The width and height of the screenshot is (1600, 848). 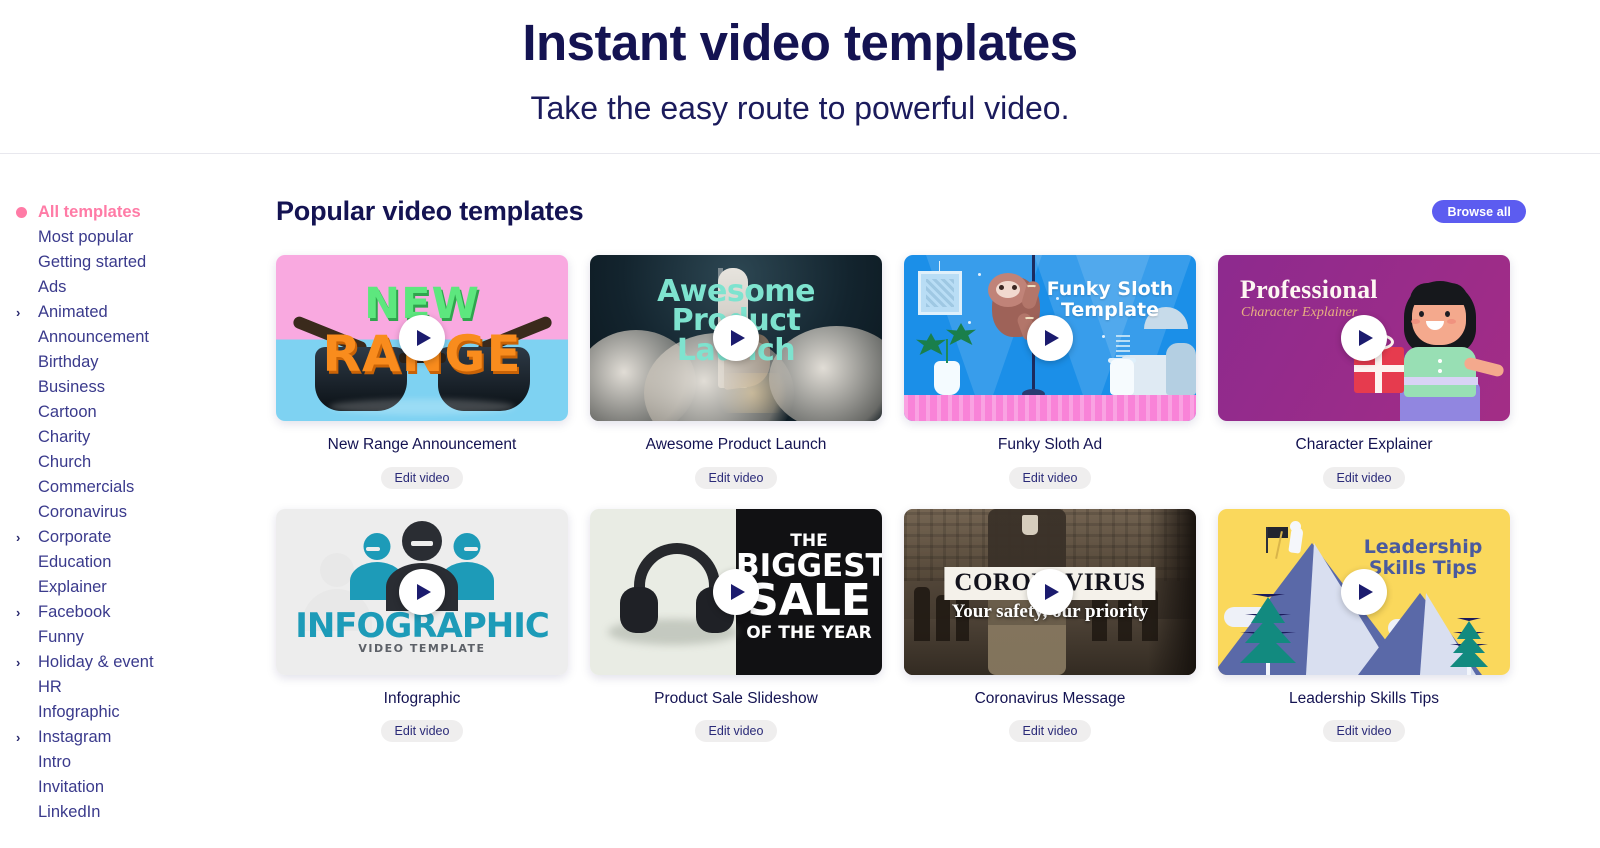 What do you see at coordinates (82, 512) in the screenshot?
I see `sidebar-item-label: Coronavirus` at bounding box center [82, 512].